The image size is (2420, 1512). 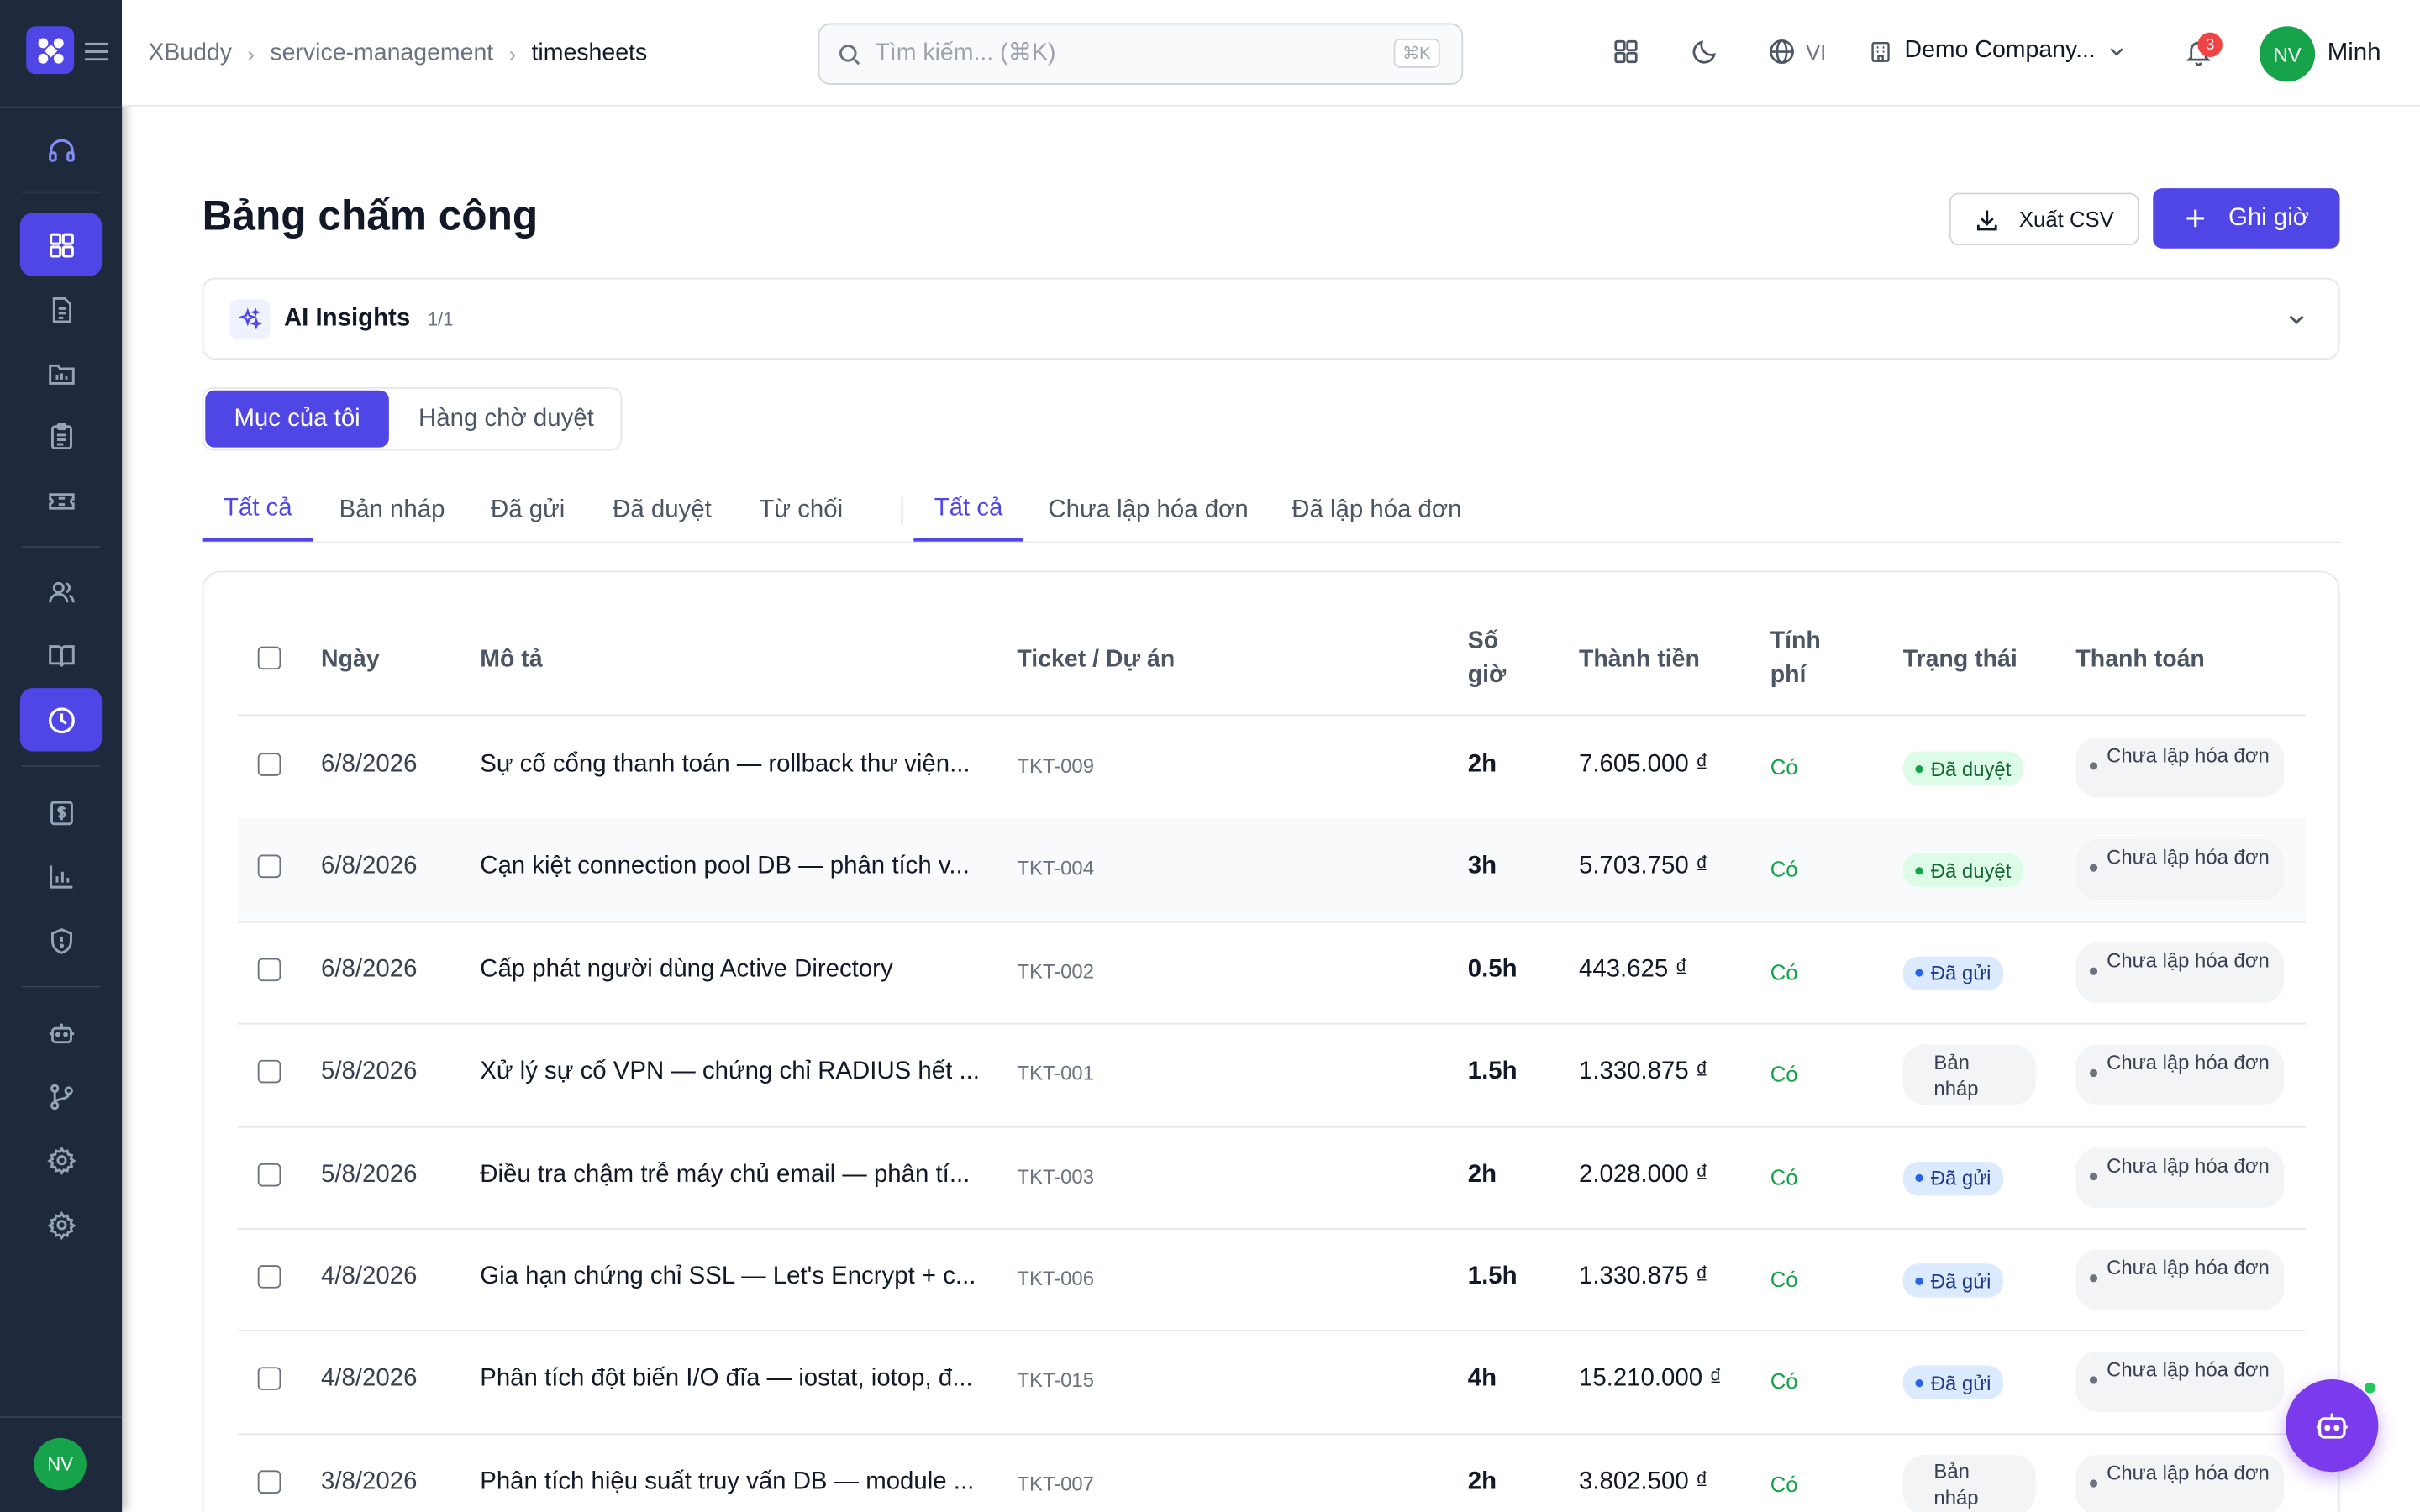 What do you see at coordinates (369, 969) in the screenshot?
I see `row-date: 6/8/2026` at bounding box center [369, 969].